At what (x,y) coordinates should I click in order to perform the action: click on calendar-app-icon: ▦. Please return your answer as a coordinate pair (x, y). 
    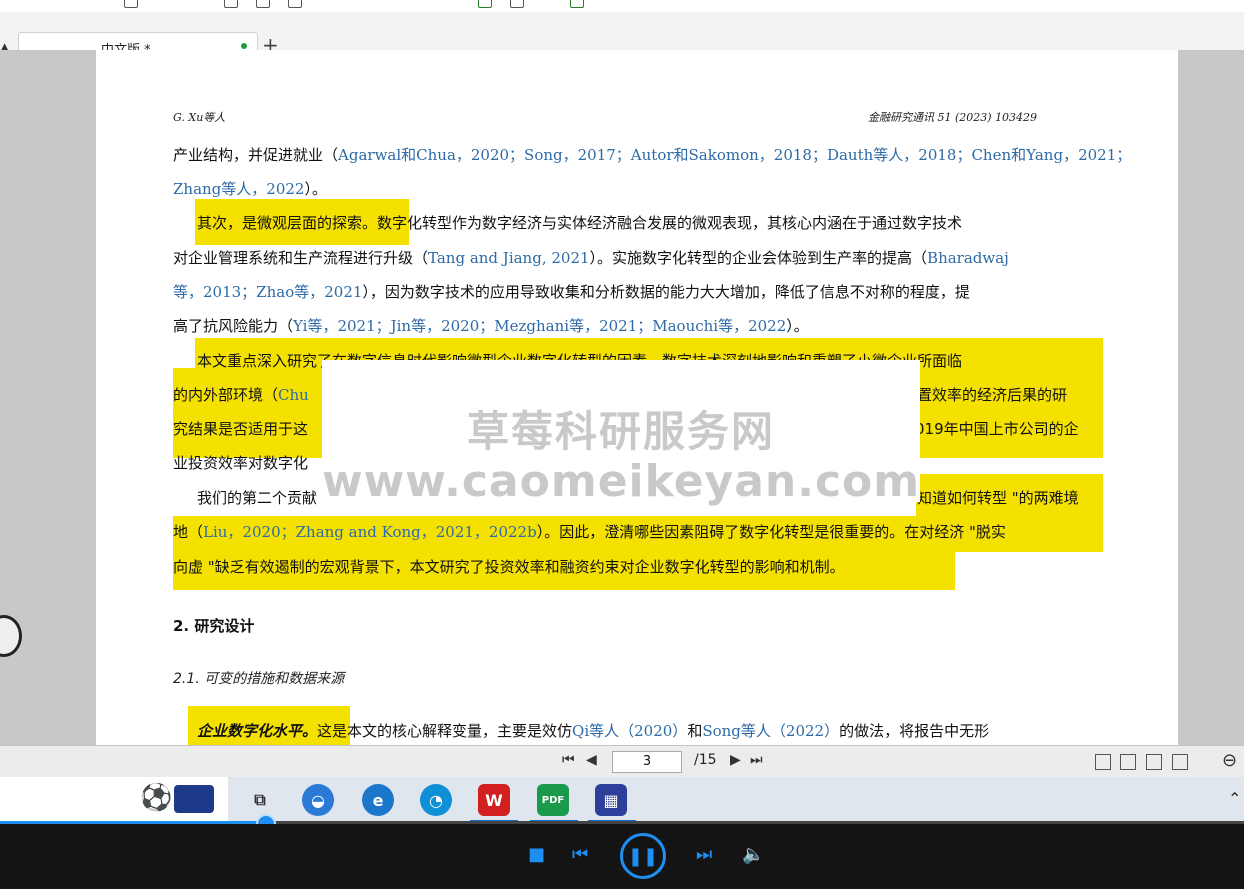
    Looking at the image, I should click on (611, 800).